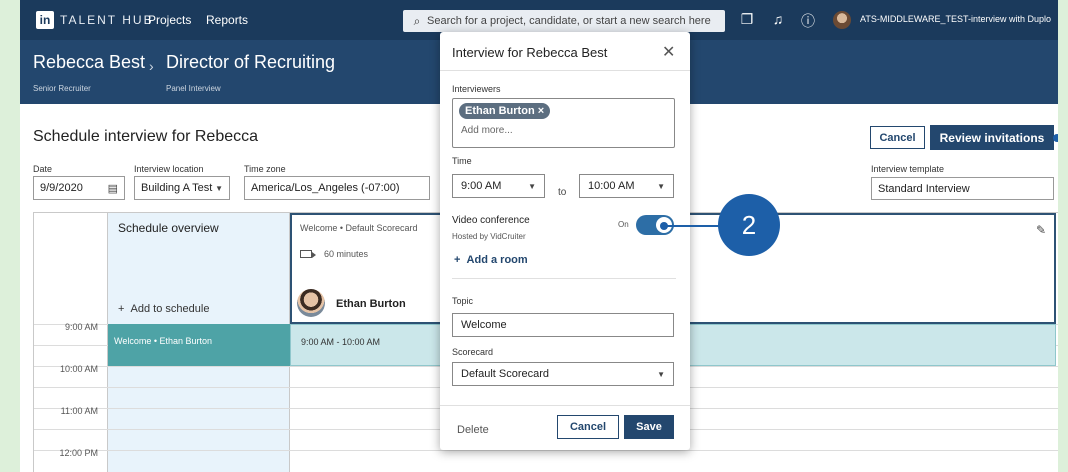 The image size is (1068, 472). What do you see at coordinates (177, 188) in the screenshot?
I see `location-value: Building A Test` at bounding box center [177, 188].